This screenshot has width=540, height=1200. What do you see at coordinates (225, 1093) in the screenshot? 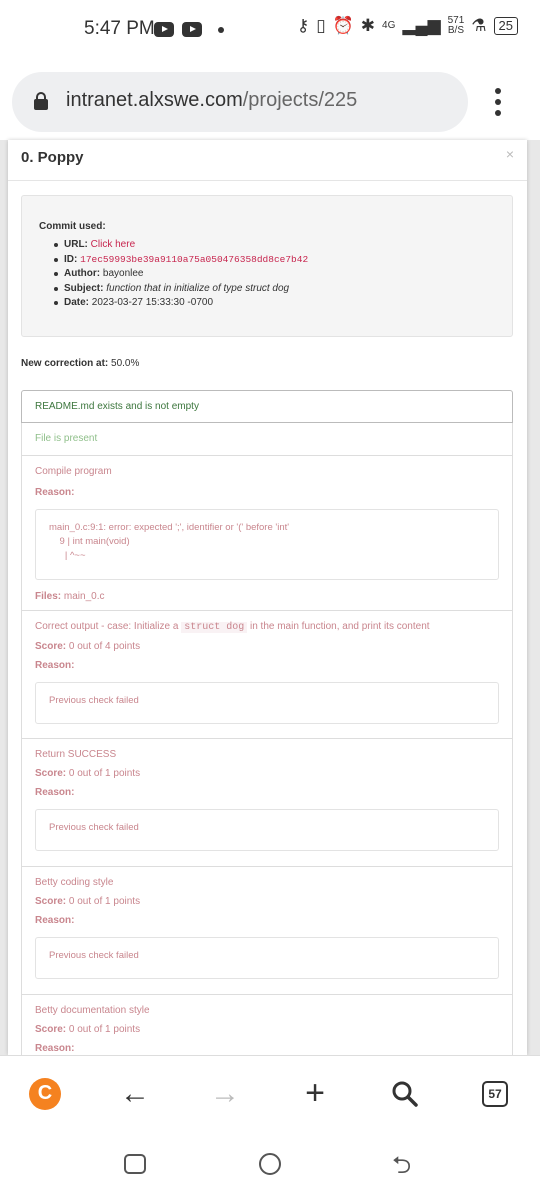
I see `forward-arrow-icon: →` at bounding box center [225, 1093].